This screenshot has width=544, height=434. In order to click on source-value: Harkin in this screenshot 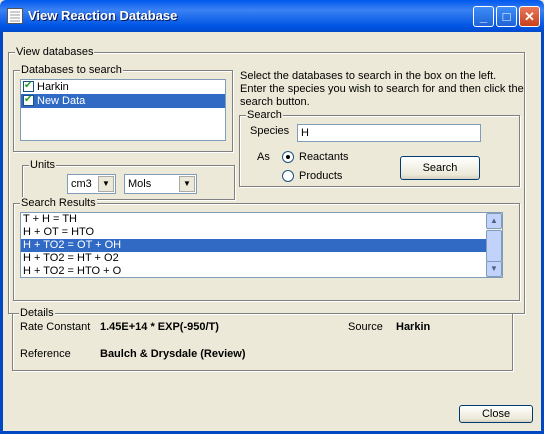, I will do `click(413, 327)`.